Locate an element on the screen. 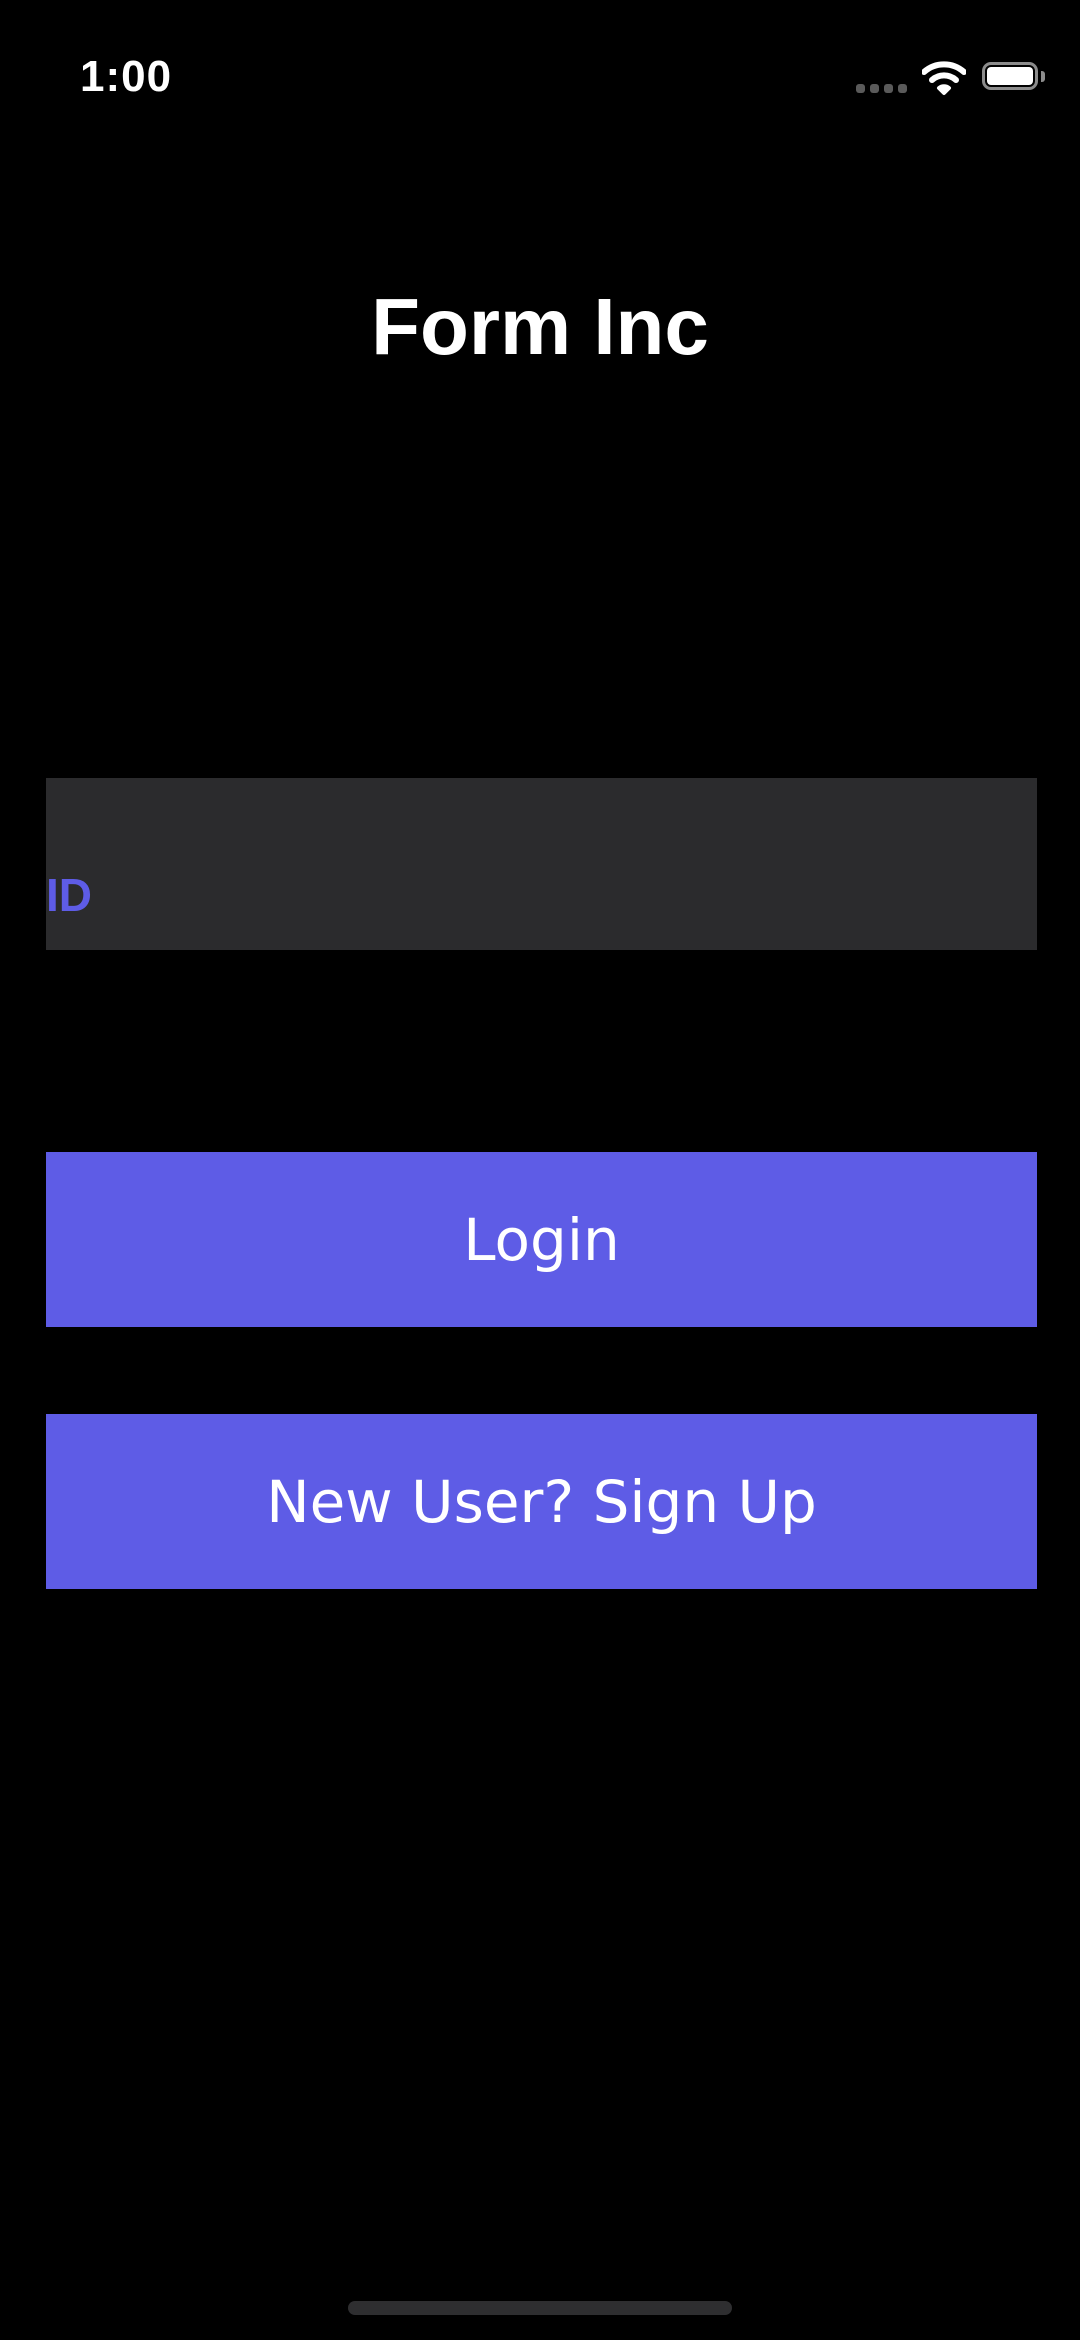 The height and width of the screenshot is (2340, 1080). status-time: 1:00 is located at coordinates (126, 76).